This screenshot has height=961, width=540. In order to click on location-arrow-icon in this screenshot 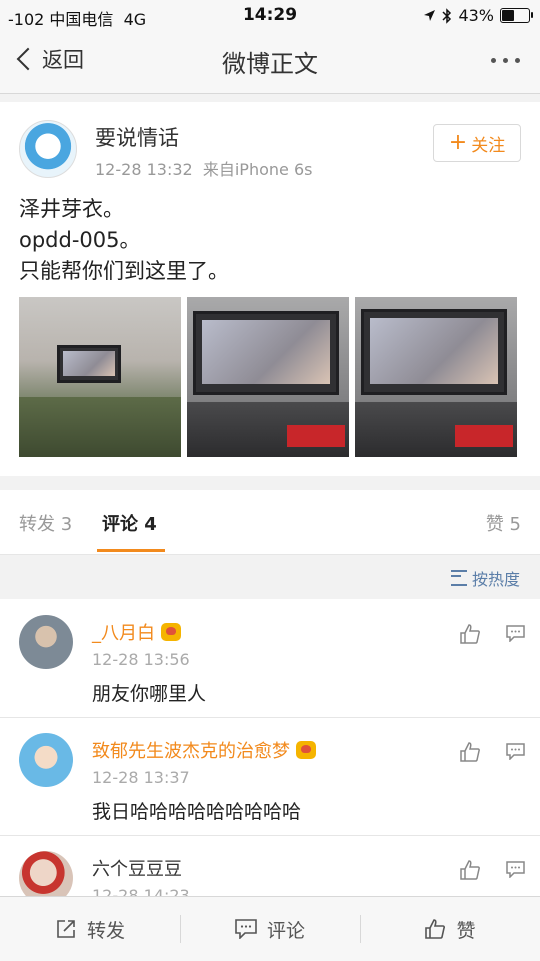, I will do `click(430, 15)`.